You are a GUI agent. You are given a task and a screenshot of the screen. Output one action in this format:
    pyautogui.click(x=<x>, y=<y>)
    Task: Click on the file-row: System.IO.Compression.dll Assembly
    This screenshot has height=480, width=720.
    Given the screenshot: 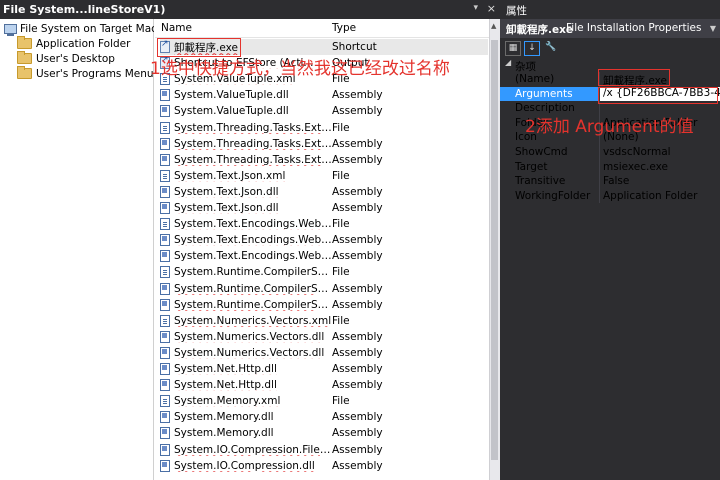 What is the action you would take?
    pyautogui.click(x=324, y=466)
    